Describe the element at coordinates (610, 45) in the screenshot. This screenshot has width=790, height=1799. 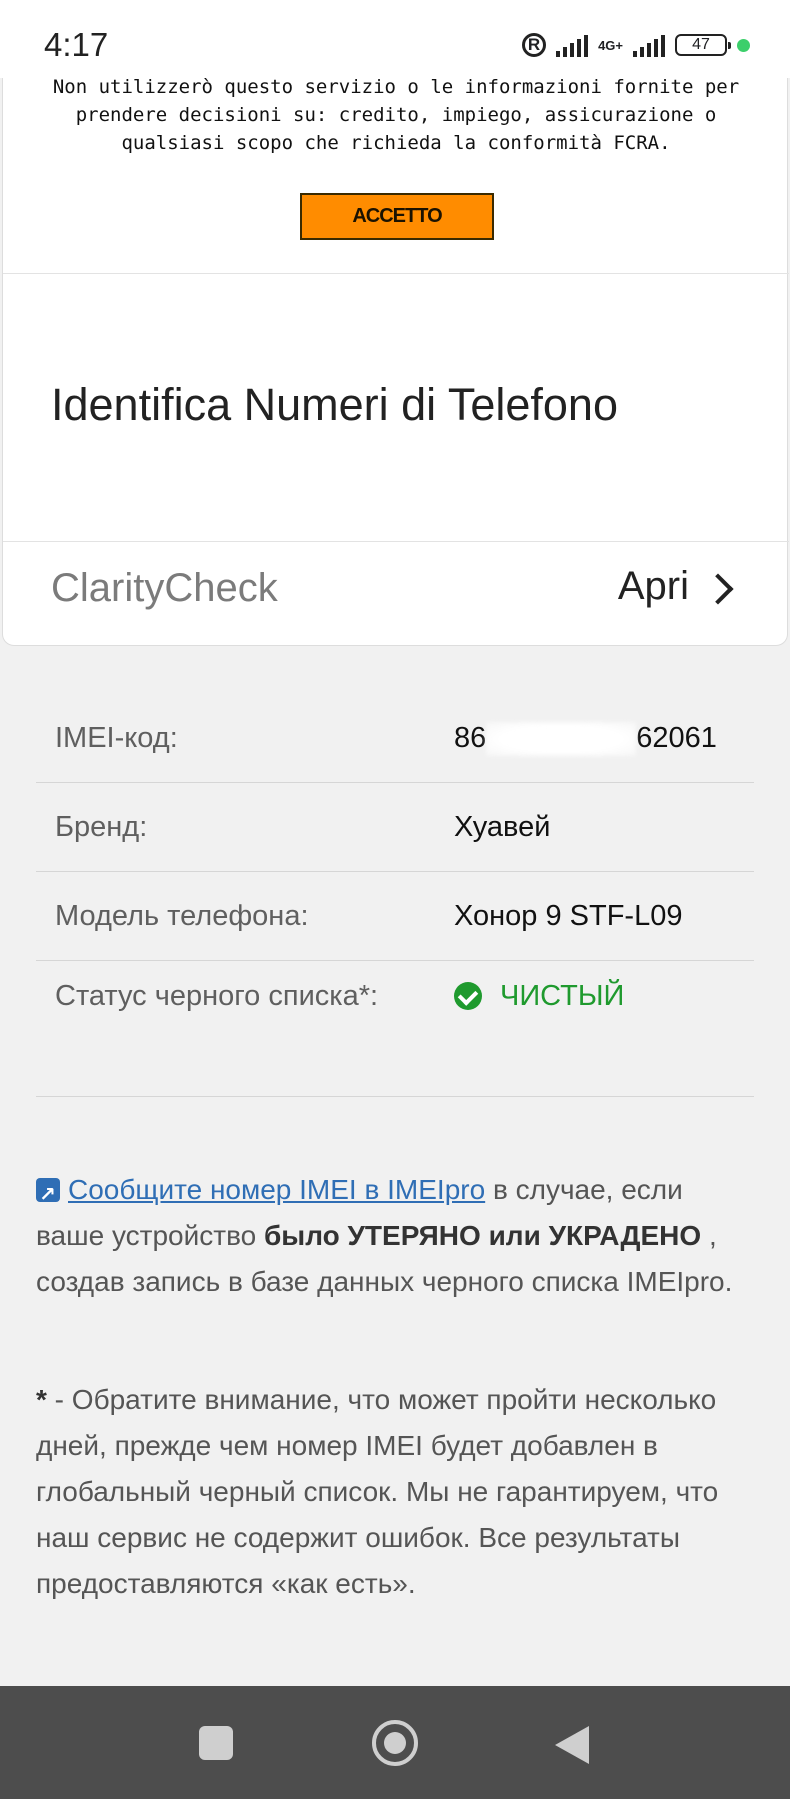
I see `network-type: 4G+` at that location.